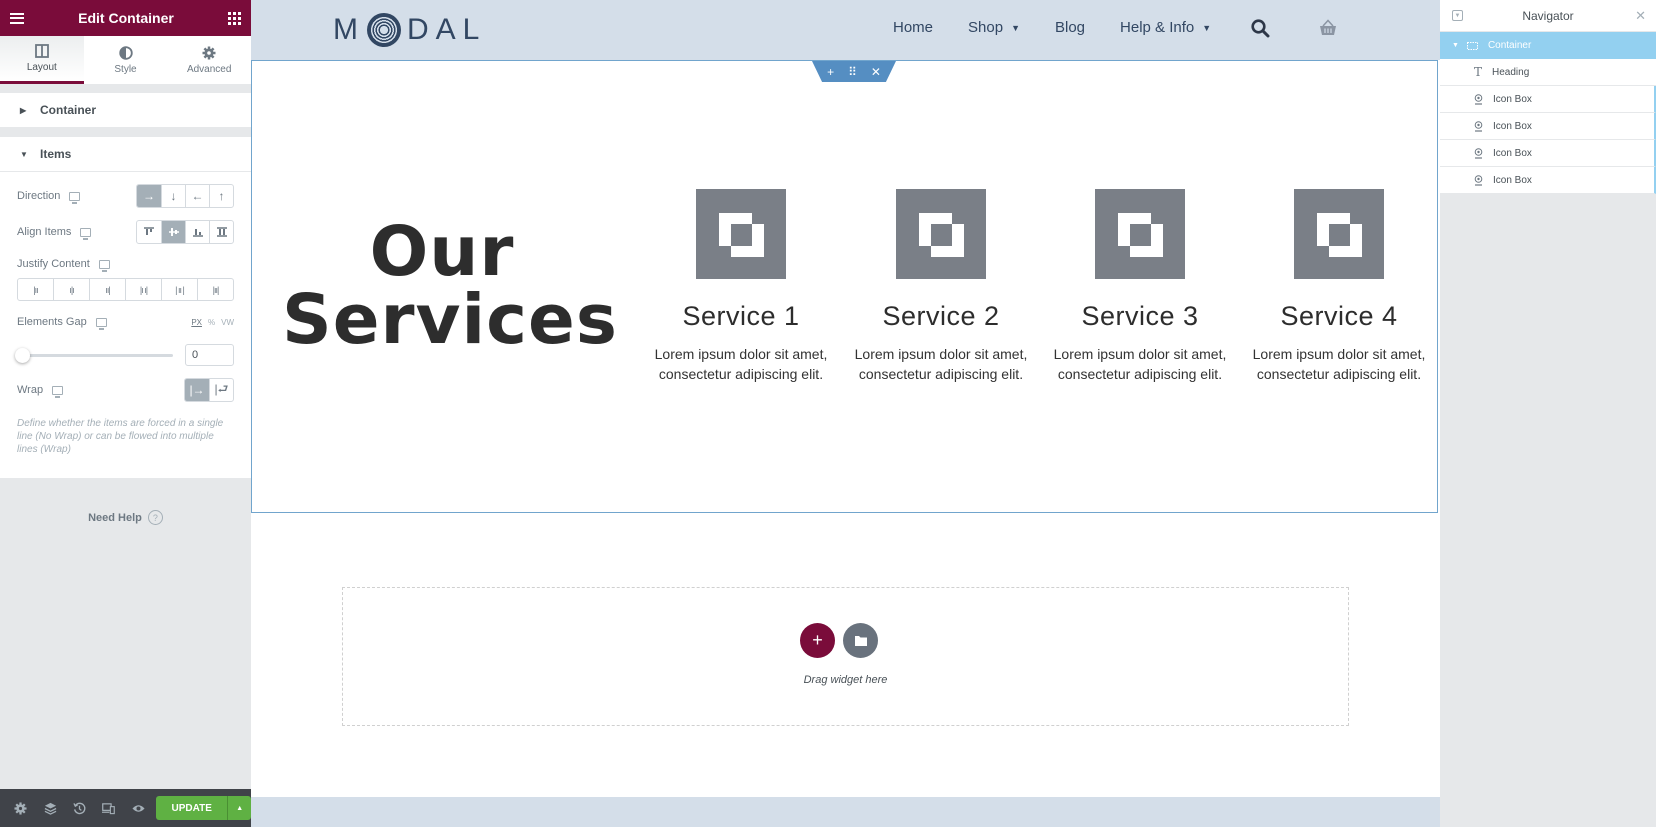  What do you see at coordinates (913, 27) in the screenshot?
I see `nav-home: Home` at bounding box center [913, 27].